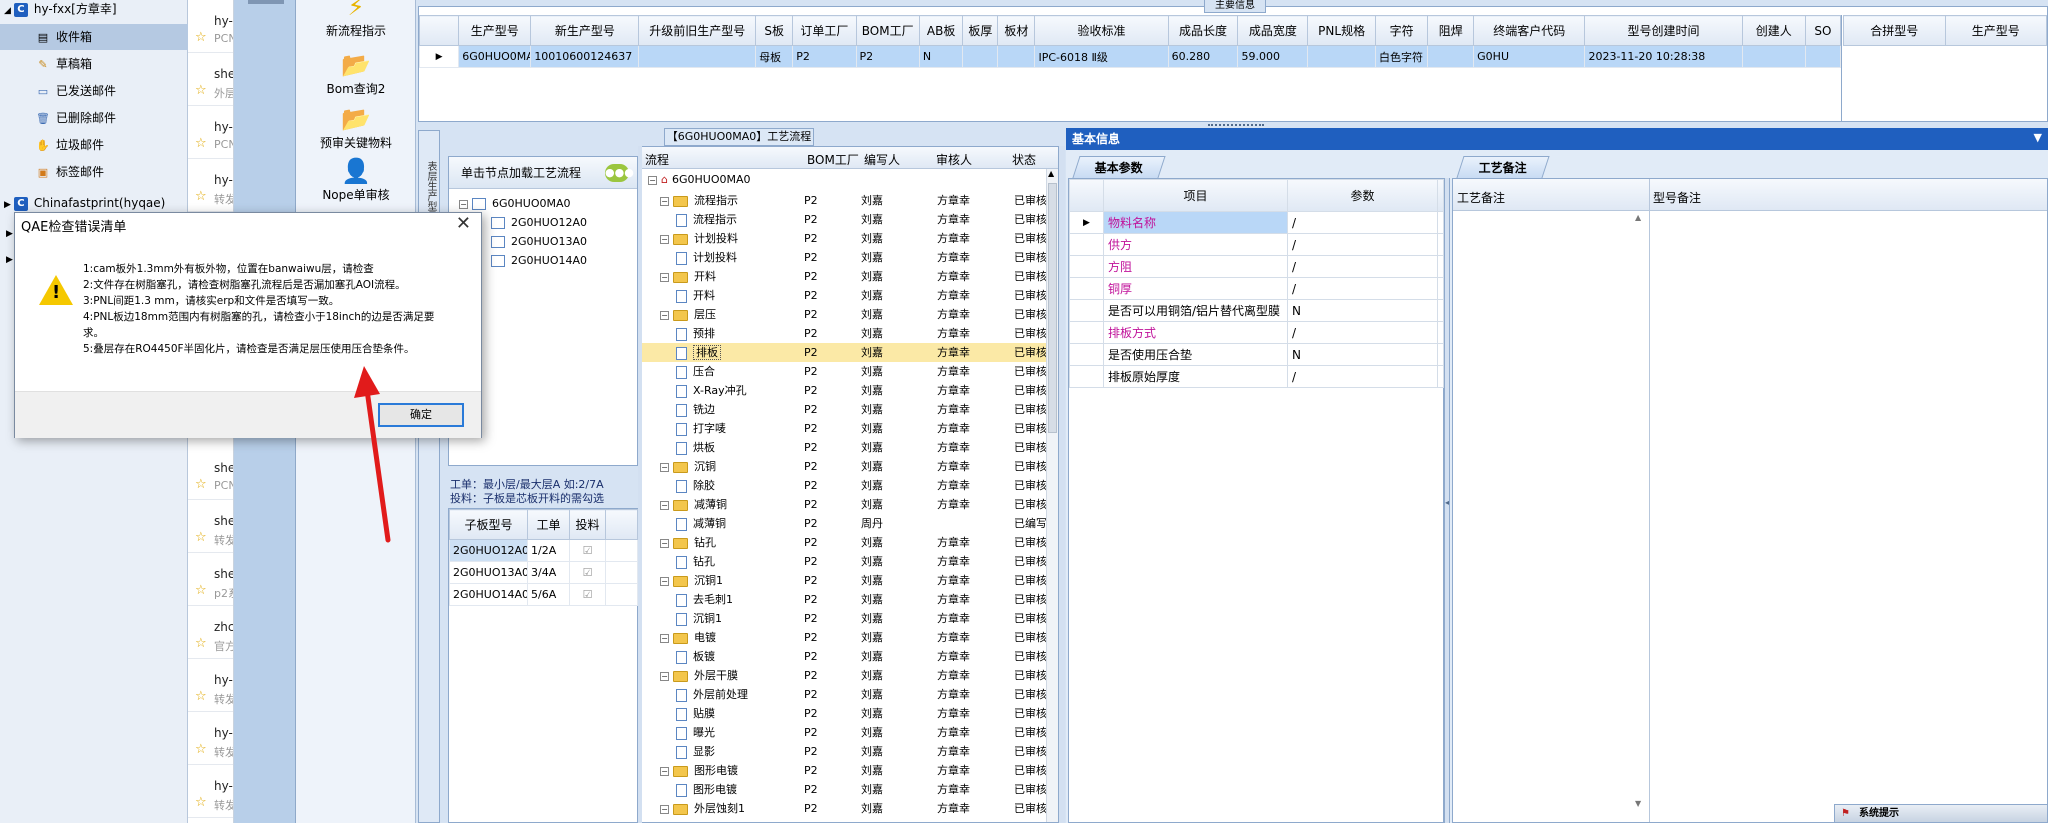  Describe the element at coordinates (356, 128) in the screenshot. I see `tool-key-material: 📂 预审关键物料` at that location.